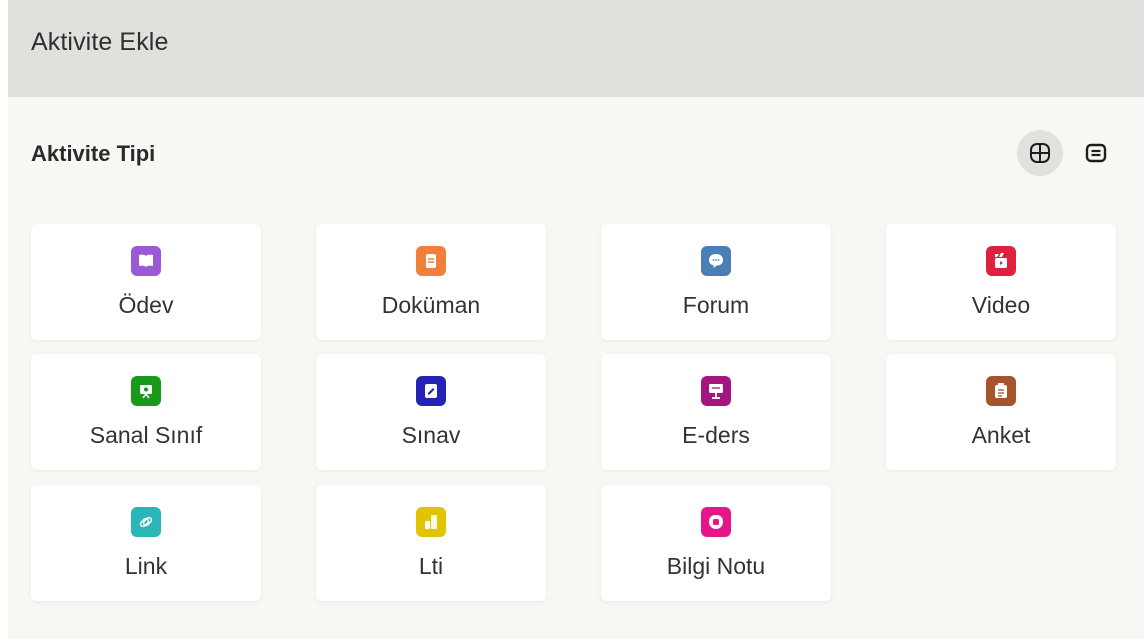 This screenshot has height=639, width=1144. What do you see at coordinates (431, 412) in the screenshot?
I see `activity-card: Sınav` at bounding box center [431, 412].